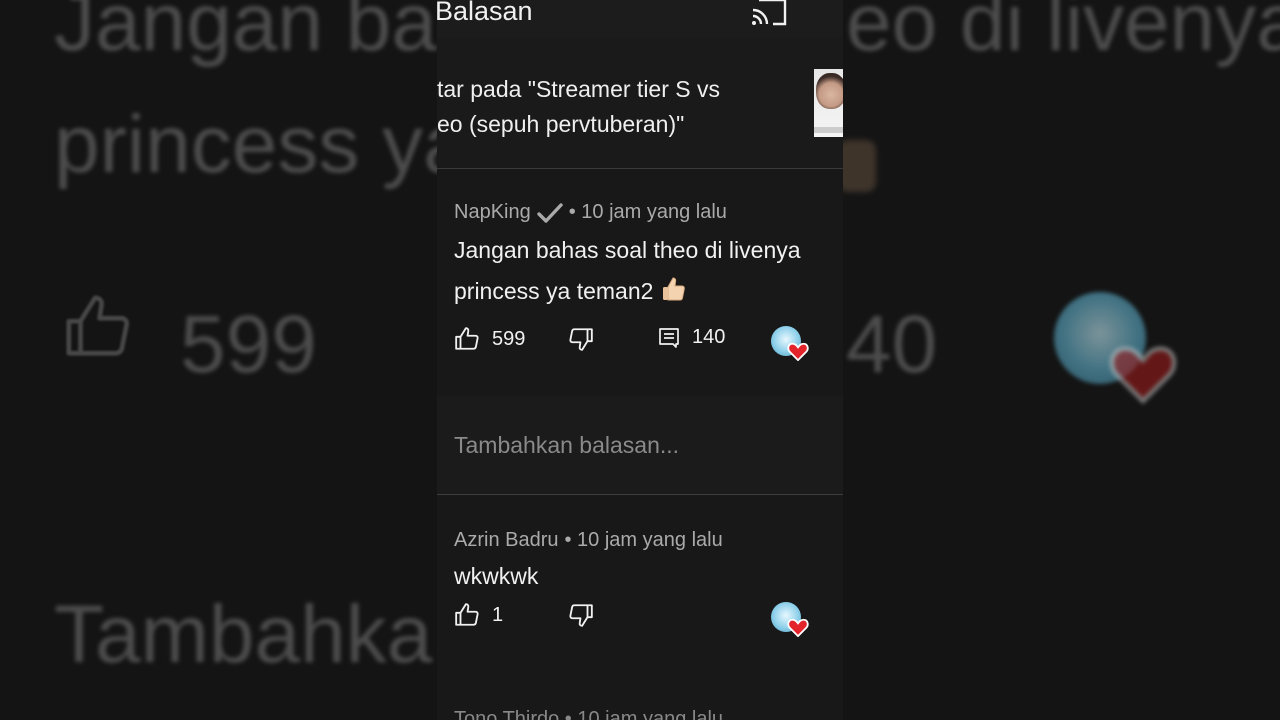 This screenshot has height=720, width=1280. I want to click on comment-author: NapKing, so click(492, 212).